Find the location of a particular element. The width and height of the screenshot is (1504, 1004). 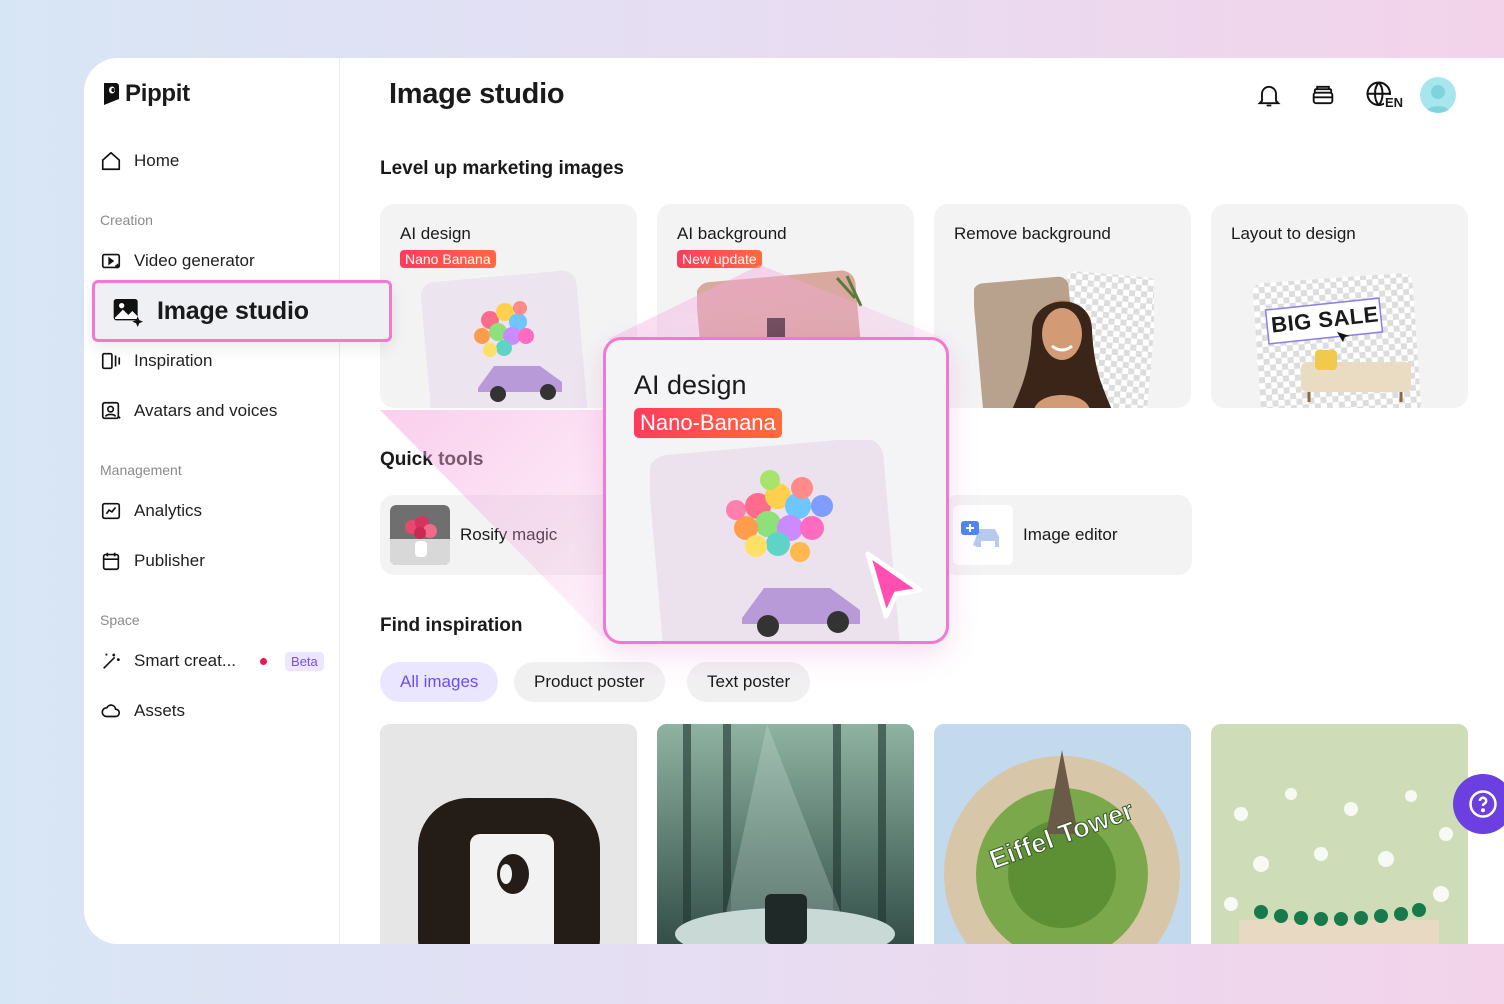

user-avatar is located at coordinates (1438, 95).